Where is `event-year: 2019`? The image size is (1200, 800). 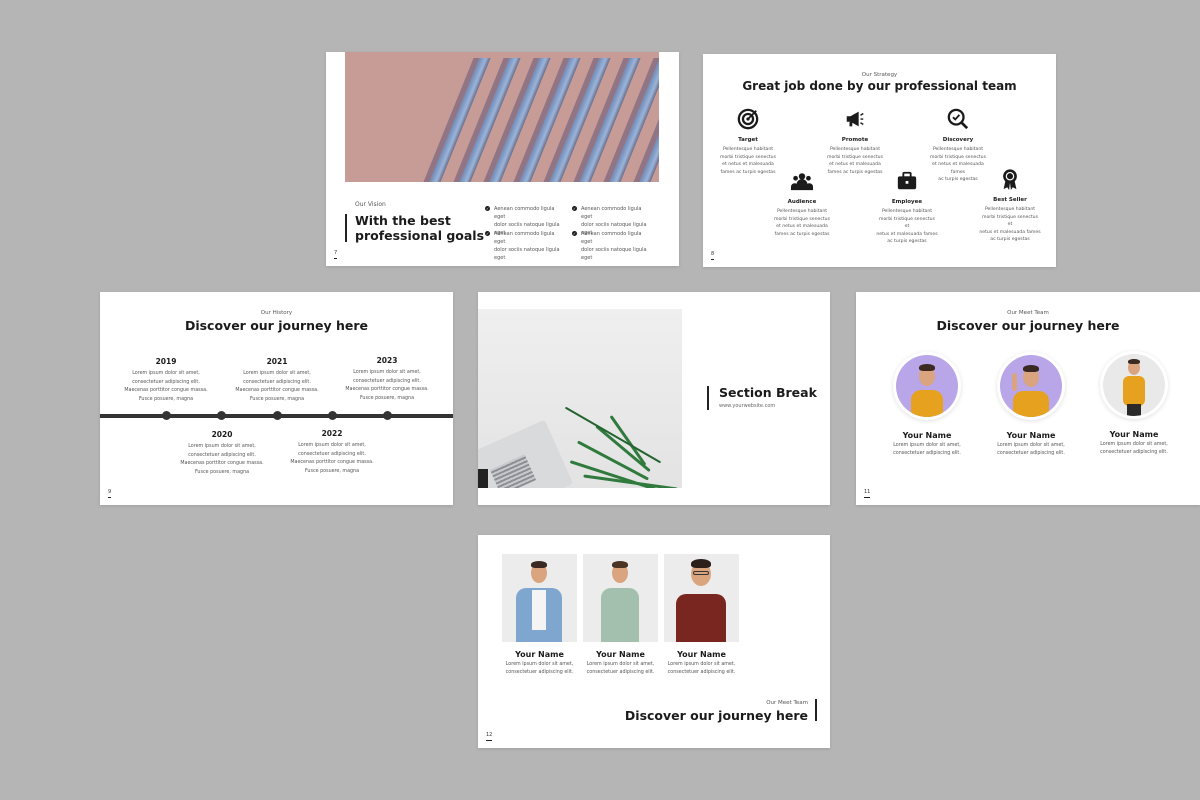 event-year: 2019 is located at coordinates (166, 361).